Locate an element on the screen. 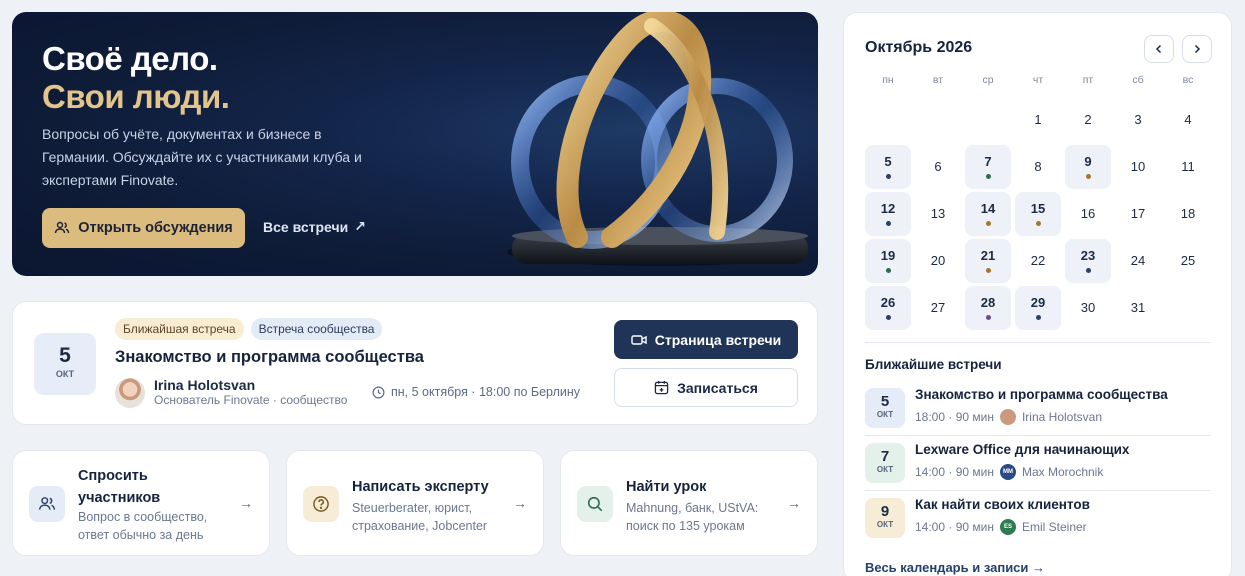  upcoming-host-name: Irina Holotsvan is located at coordinates (1062, 417).